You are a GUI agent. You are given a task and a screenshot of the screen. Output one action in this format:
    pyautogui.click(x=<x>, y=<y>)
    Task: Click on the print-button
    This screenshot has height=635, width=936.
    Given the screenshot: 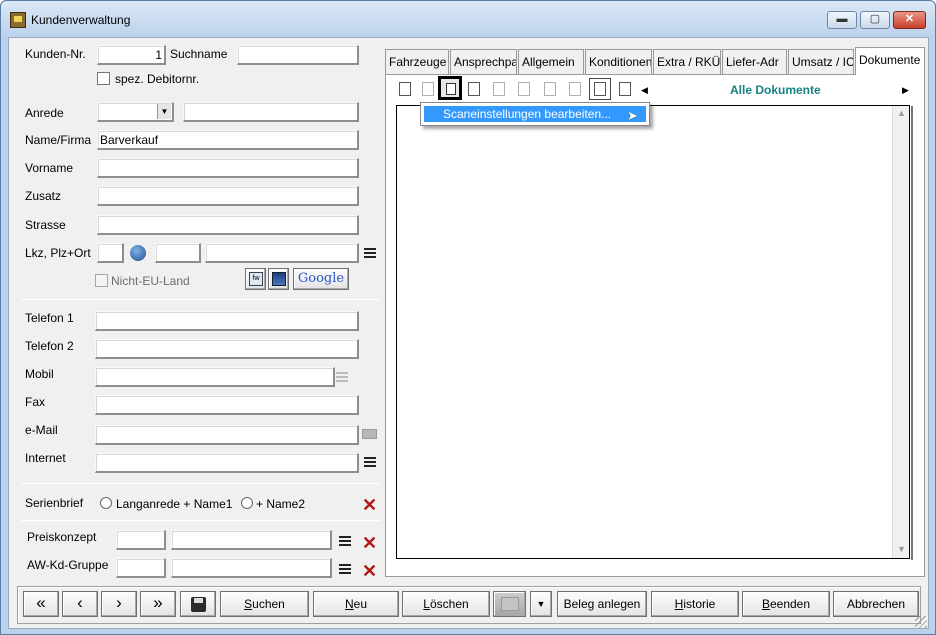 What is the action you would take?
    pyautogui.click(x=509, y=604)
    